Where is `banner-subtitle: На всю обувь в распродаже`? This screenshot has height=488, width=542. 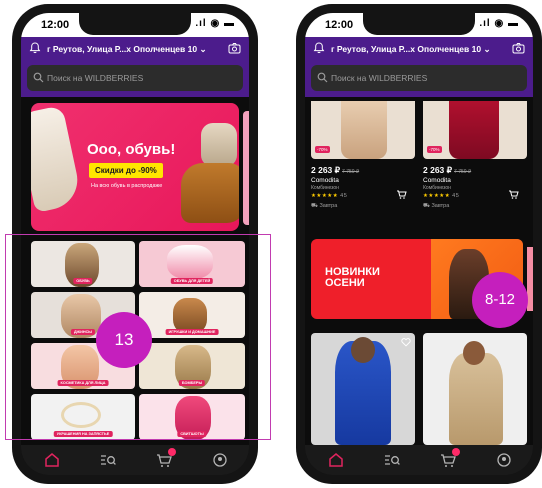
banner-subtitle: На всю обувь в распродаже is located at coordinates (127, 186).